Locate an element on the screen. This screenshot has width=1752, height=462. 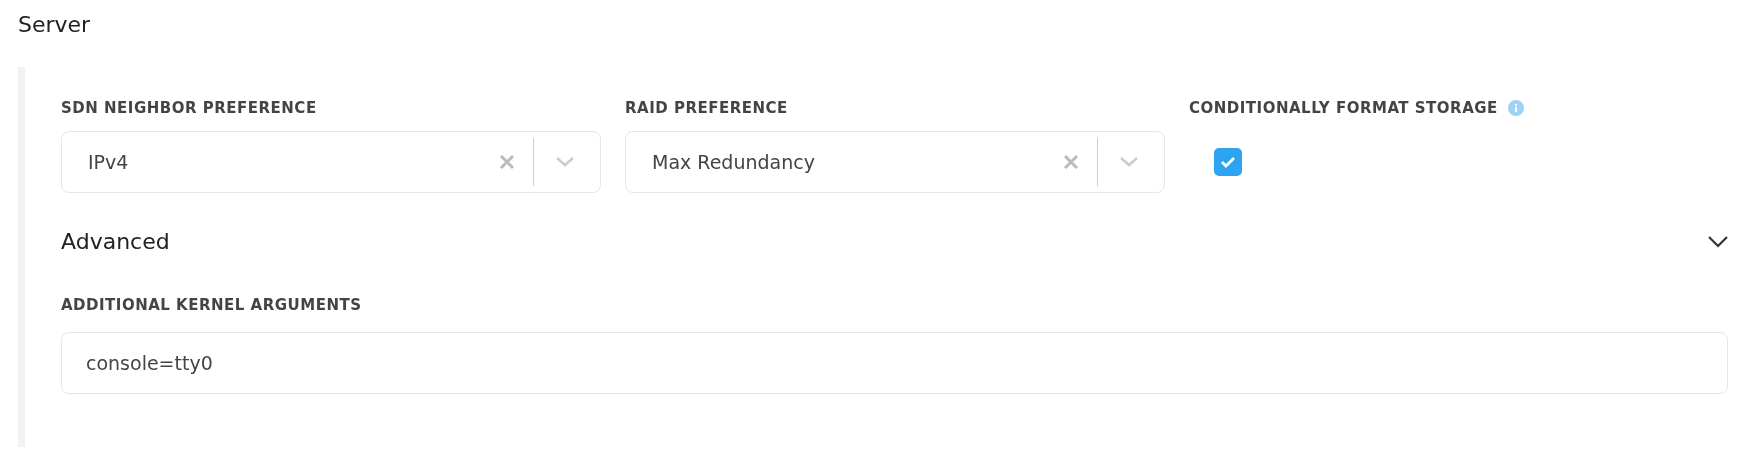
field-label: RAID PREFERENCE is located at coordinates (707, 108).